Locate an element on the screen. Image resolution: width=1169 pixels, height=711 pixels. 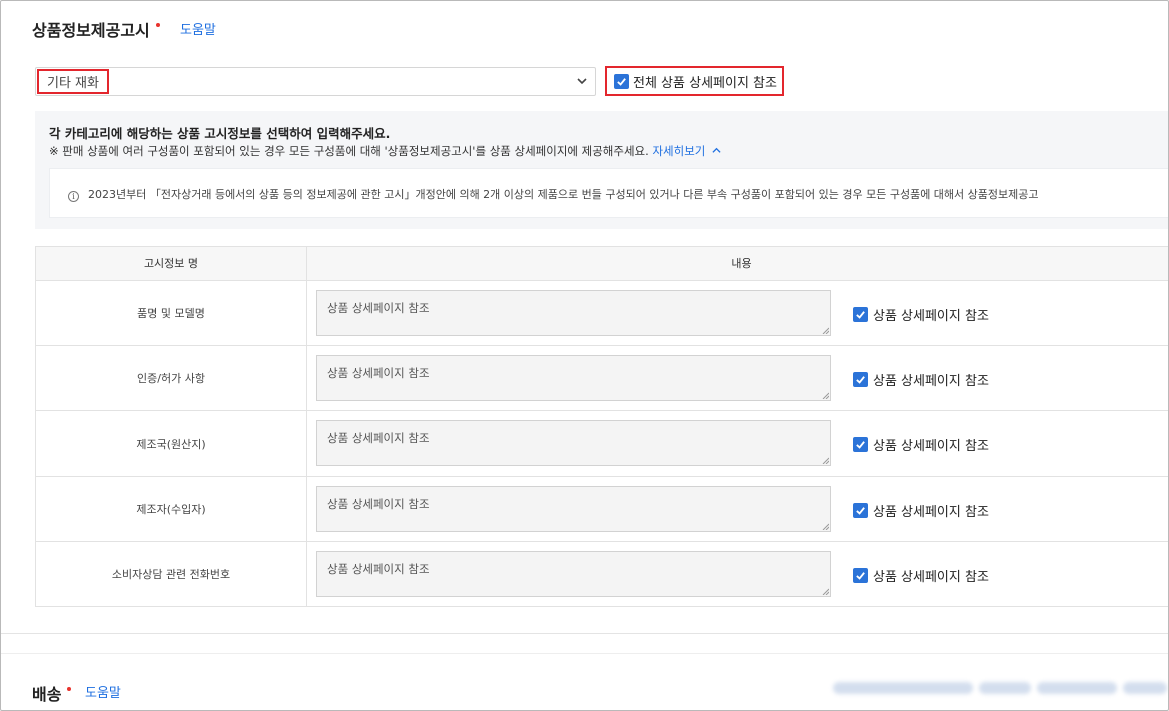
chevron-up-icon is located at coordinates (716, 150).